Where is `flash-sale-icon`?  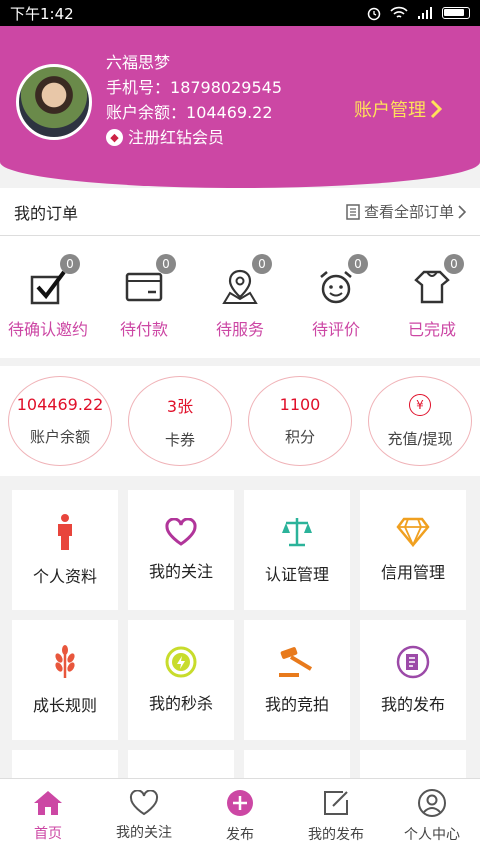
flash-sale-icon is located at coordinates (181, 662).